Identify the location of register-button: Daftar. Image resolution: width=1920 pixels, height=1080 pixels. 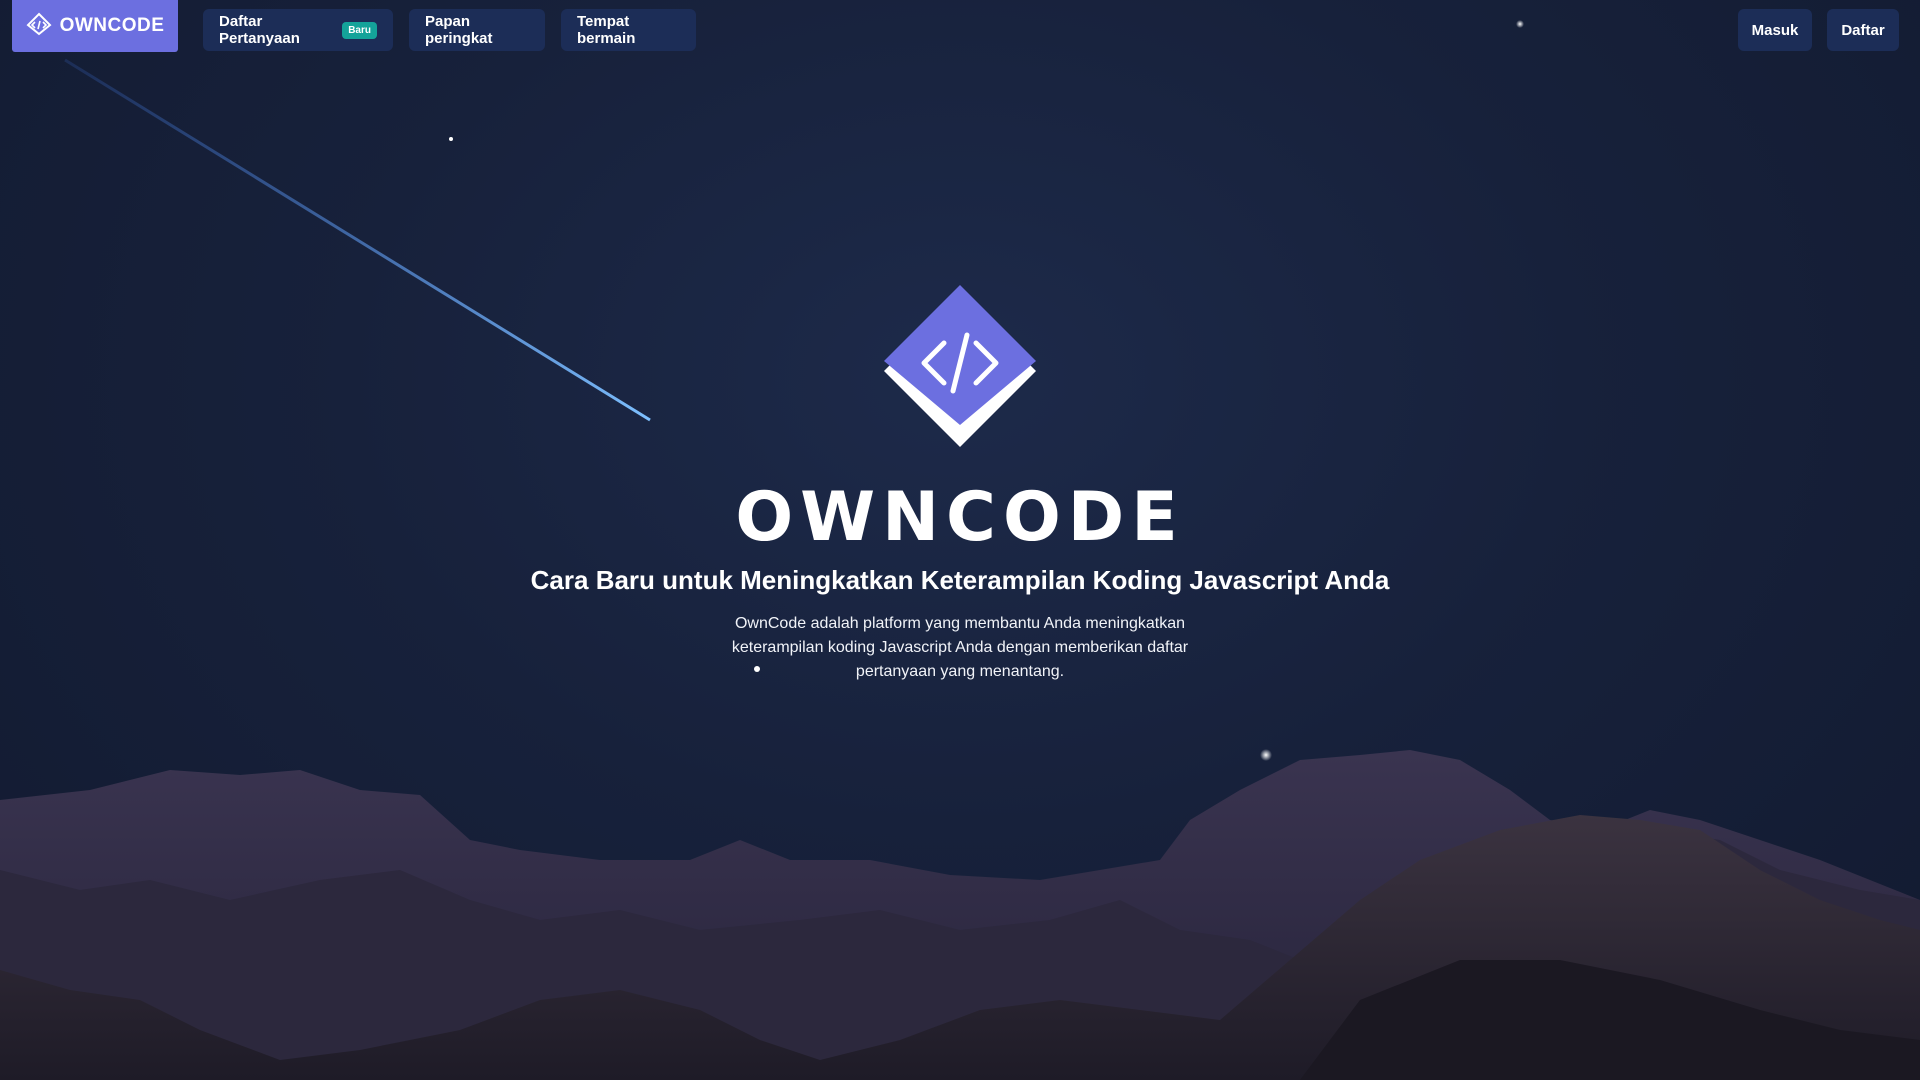
(1863, 30).